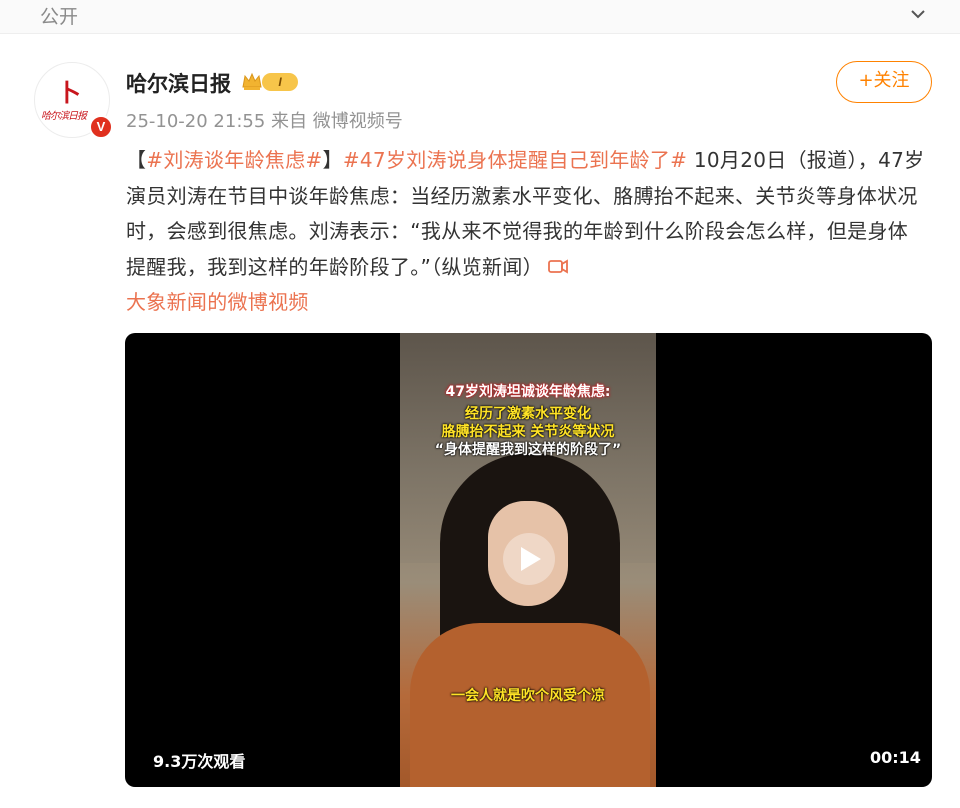  What do you see at coordinates (337, 121) in the screenshot?
I see `post-source: 来自 微博视频号` at bounding box center [337, 121].